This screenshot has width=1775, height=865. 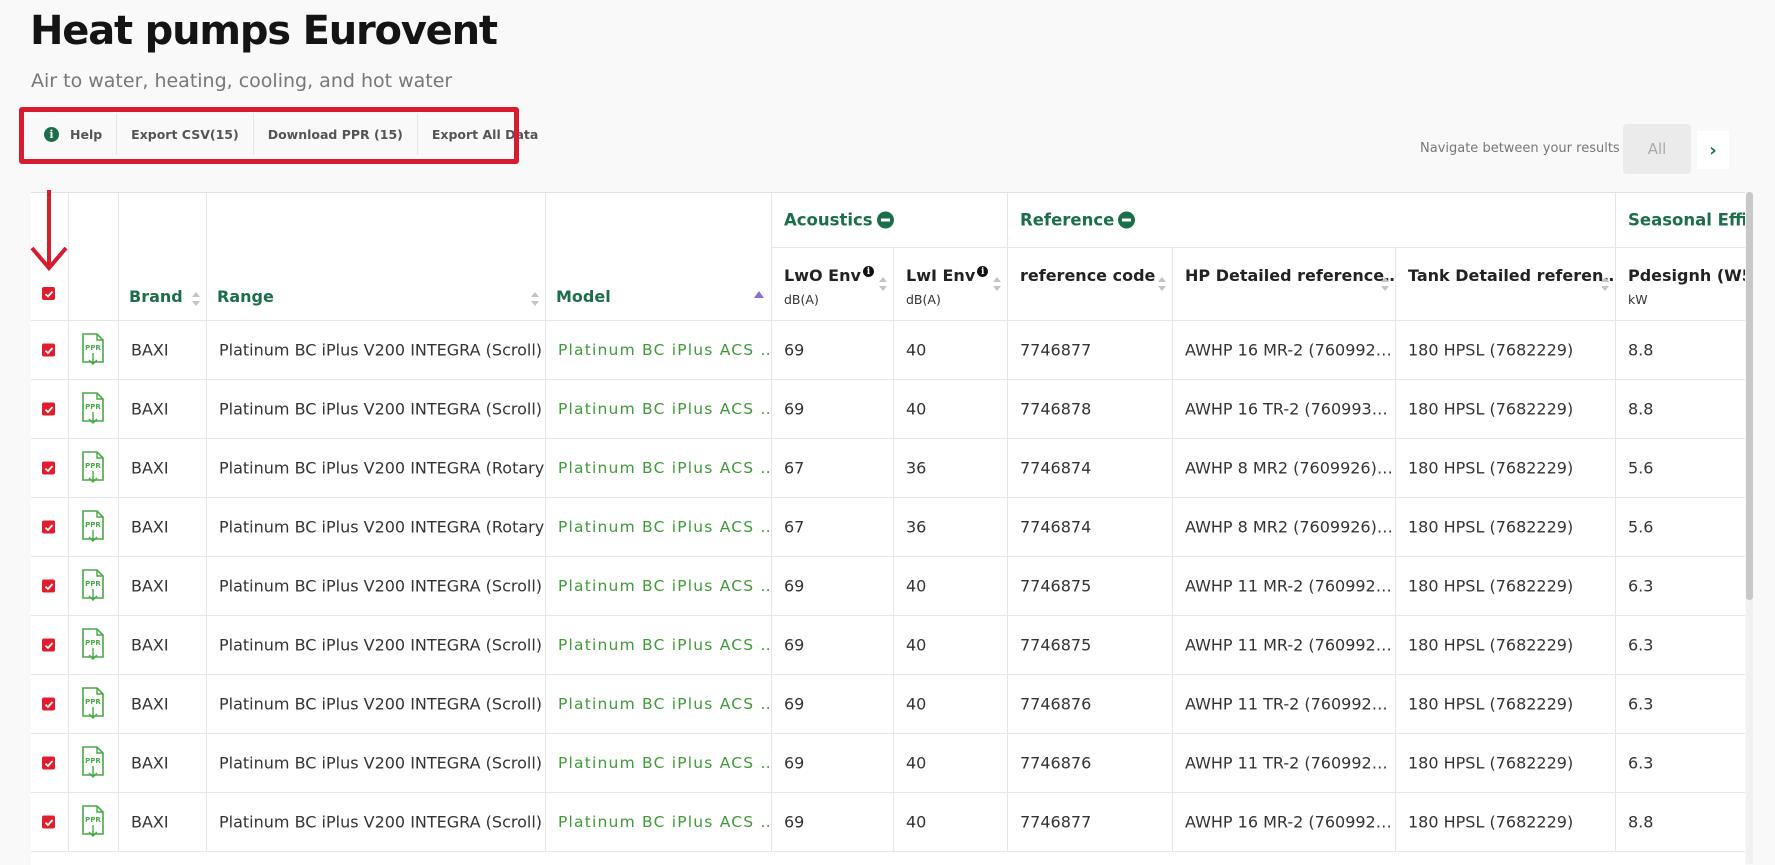 What do you see at coordinates (1680, 527) in the screenshot?
I see `cell-pdesignh: 5.6` at bounding box center [1680, 527].